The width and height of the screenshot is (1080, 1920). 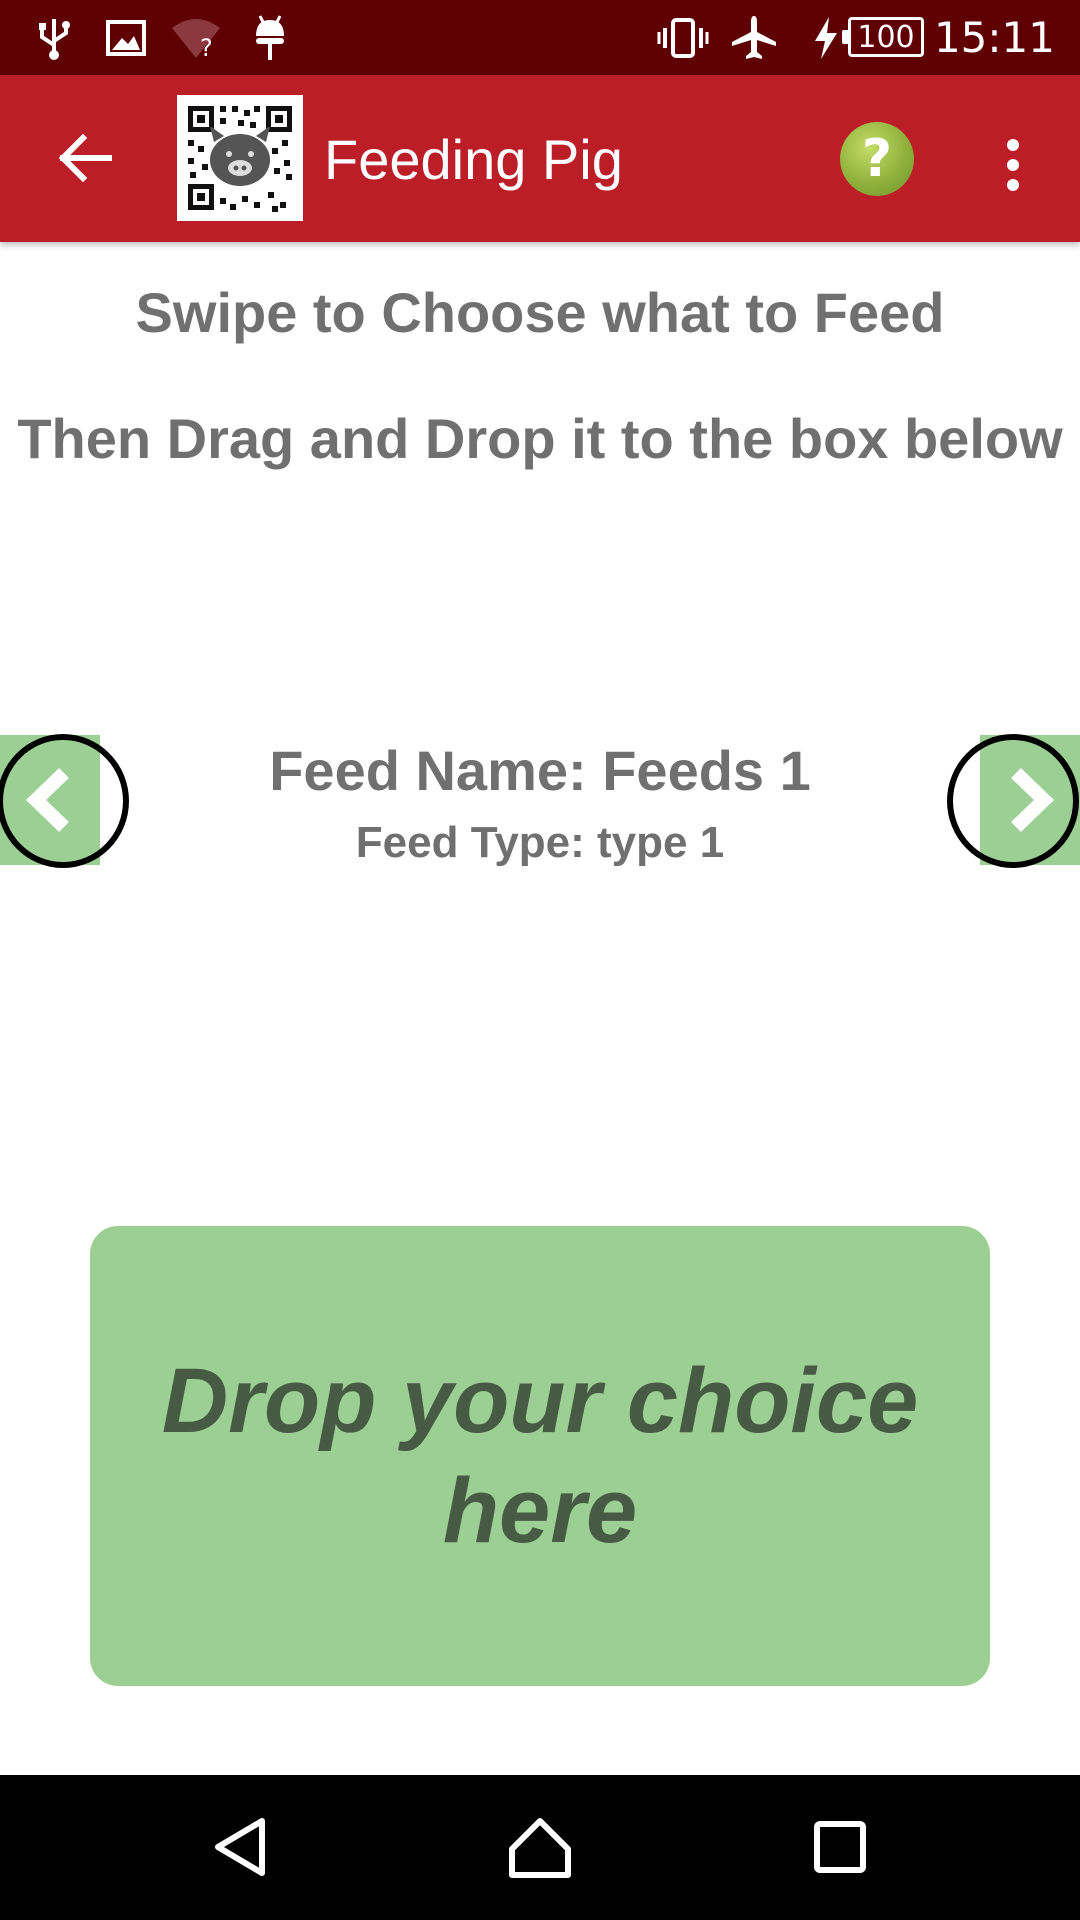 I want to click on feed-type: Feed Type: type 1, so click(x=540, y=842).